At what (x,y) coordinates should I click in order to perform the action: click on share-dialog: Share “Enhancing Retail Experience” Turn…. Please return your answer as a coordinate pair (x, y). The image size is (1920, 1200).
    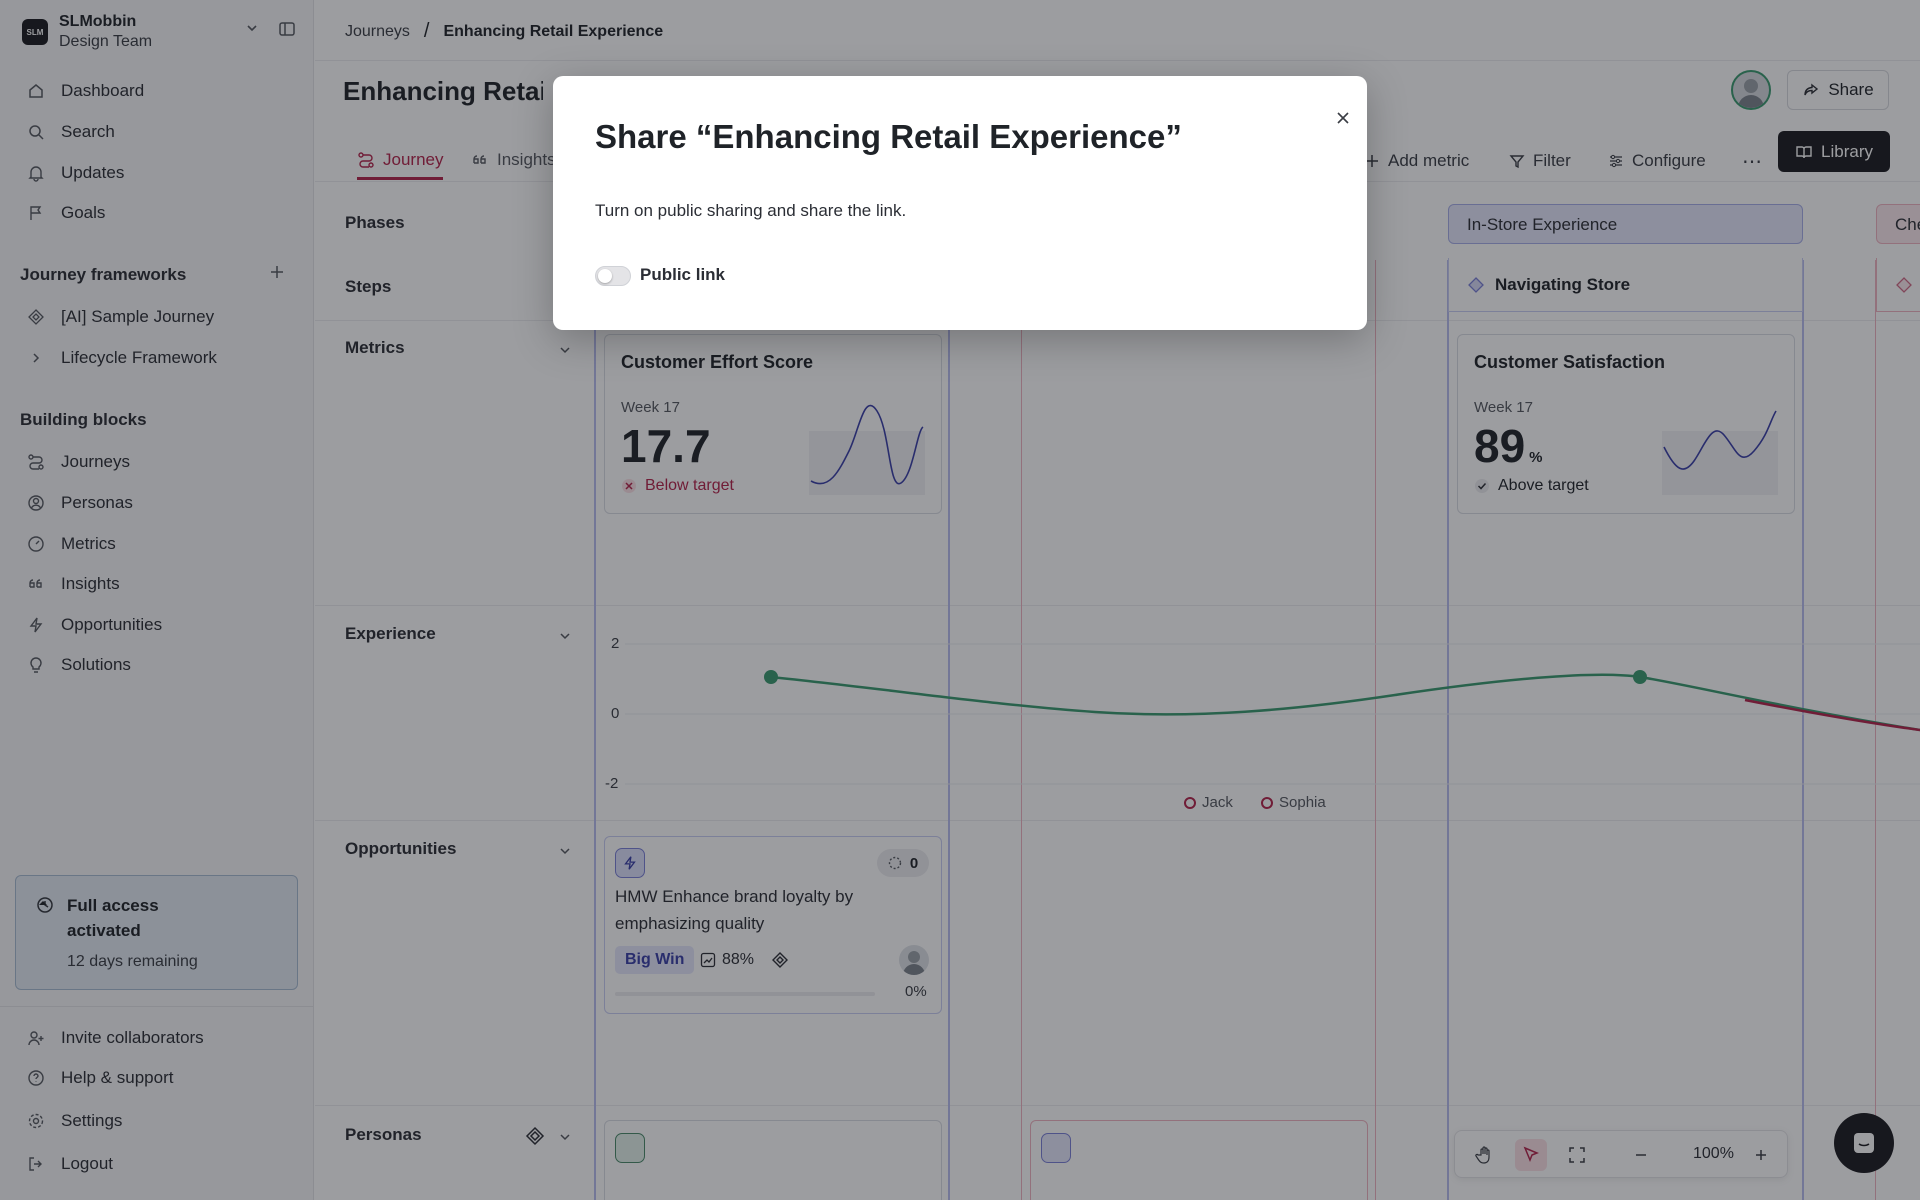
    Looking at the image, I should click on (960, 203).